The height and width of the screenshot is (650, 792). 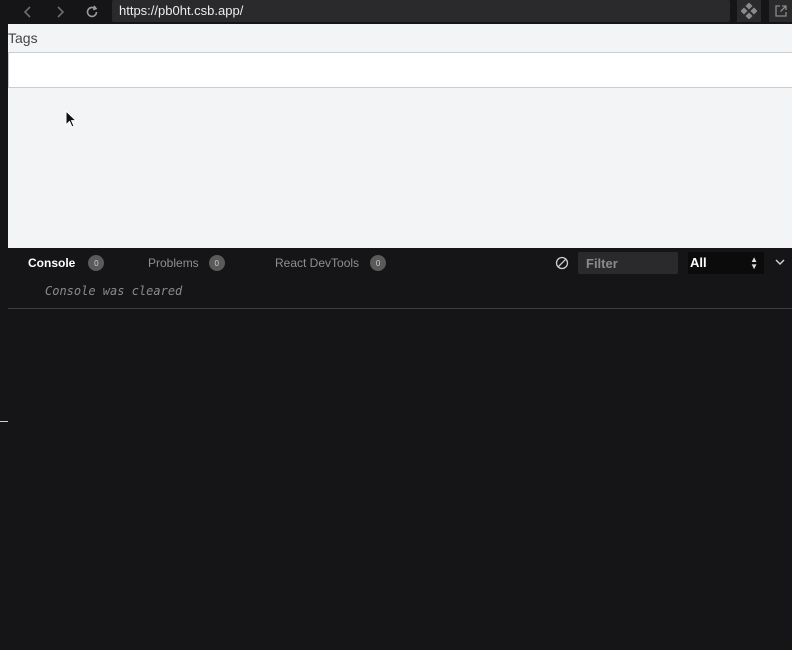 I want to click on log-level-select: All ▲ ▼, so click(x=726, y=263).